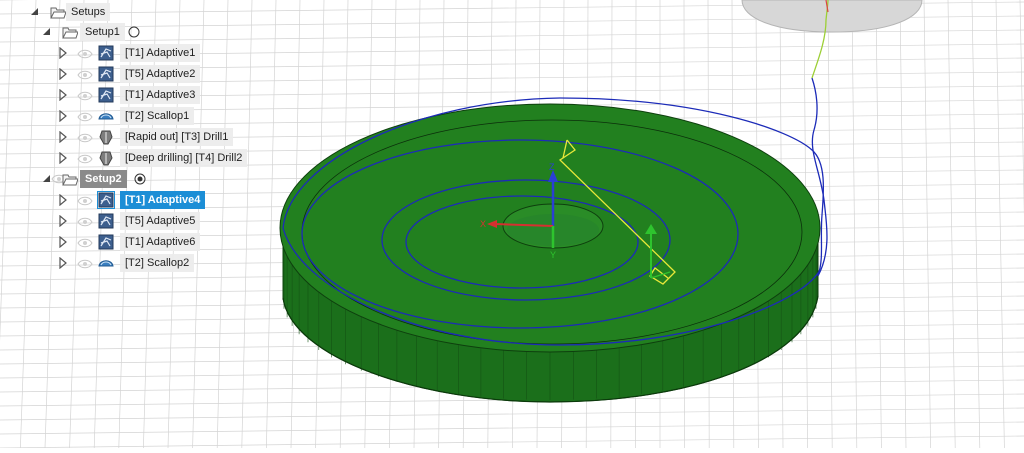  What do you see at coordinates (160, 53) in the screenshot?
I see `operation-label: [T1] Adaptive1` at bounding box center [160, 53].